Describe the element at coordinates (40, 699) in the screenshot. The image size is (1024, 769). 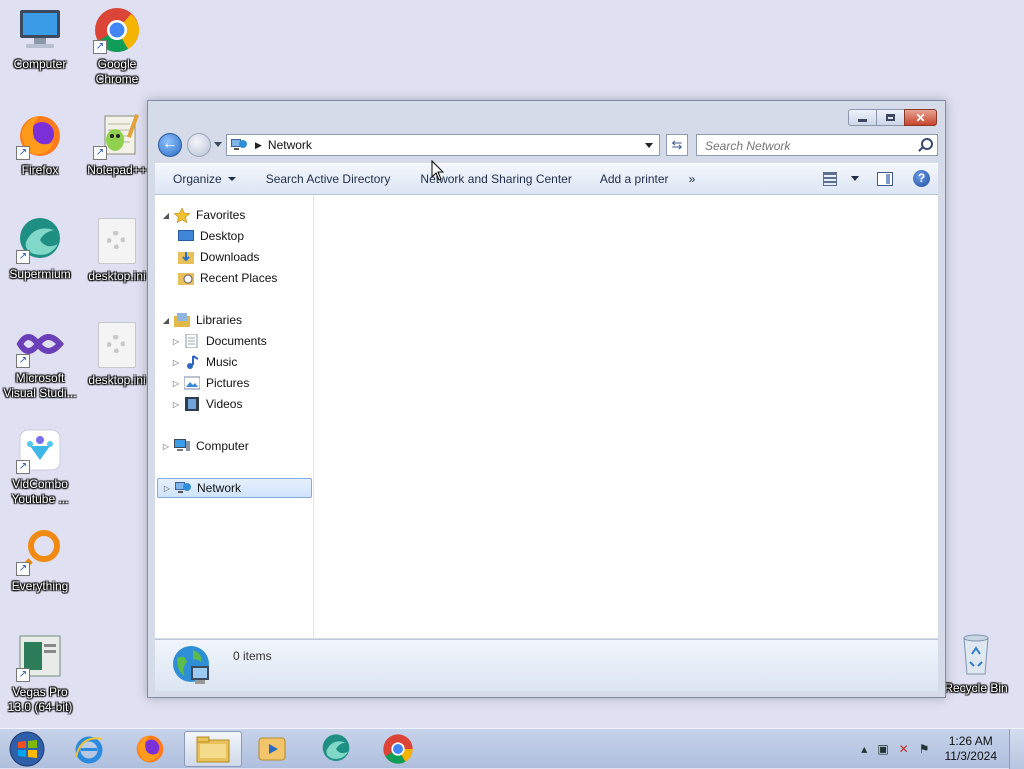
I see `desktop-icon-label: Vegas Pro 13.0 (64-bit)` at that location.